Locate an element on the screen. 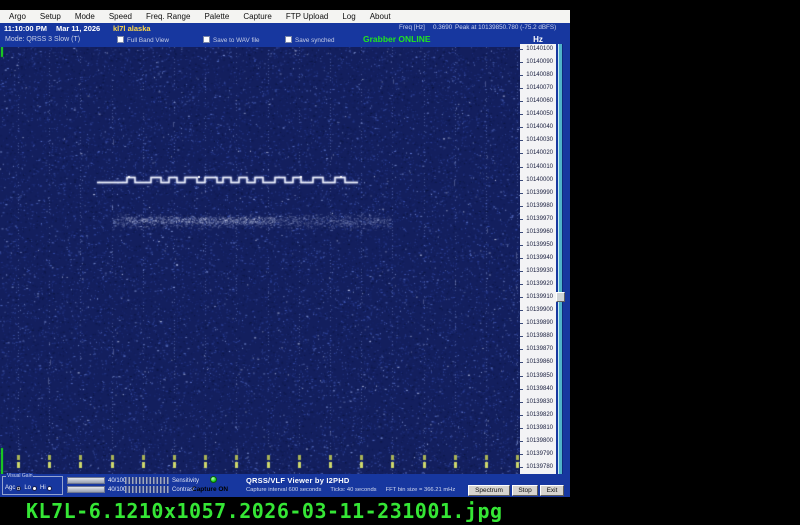  frequency-scale-label: 10139860 is located at coordinates (536, 362).